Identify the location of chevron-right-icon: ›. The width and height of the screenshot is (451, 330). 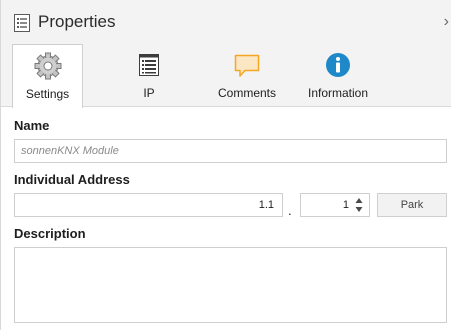
(446, 22).